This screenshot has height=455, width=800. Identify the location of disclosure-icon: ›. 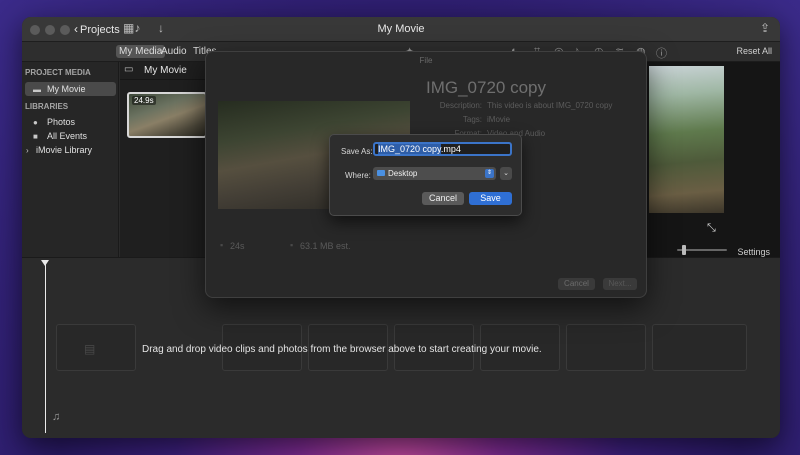
(29, 151).